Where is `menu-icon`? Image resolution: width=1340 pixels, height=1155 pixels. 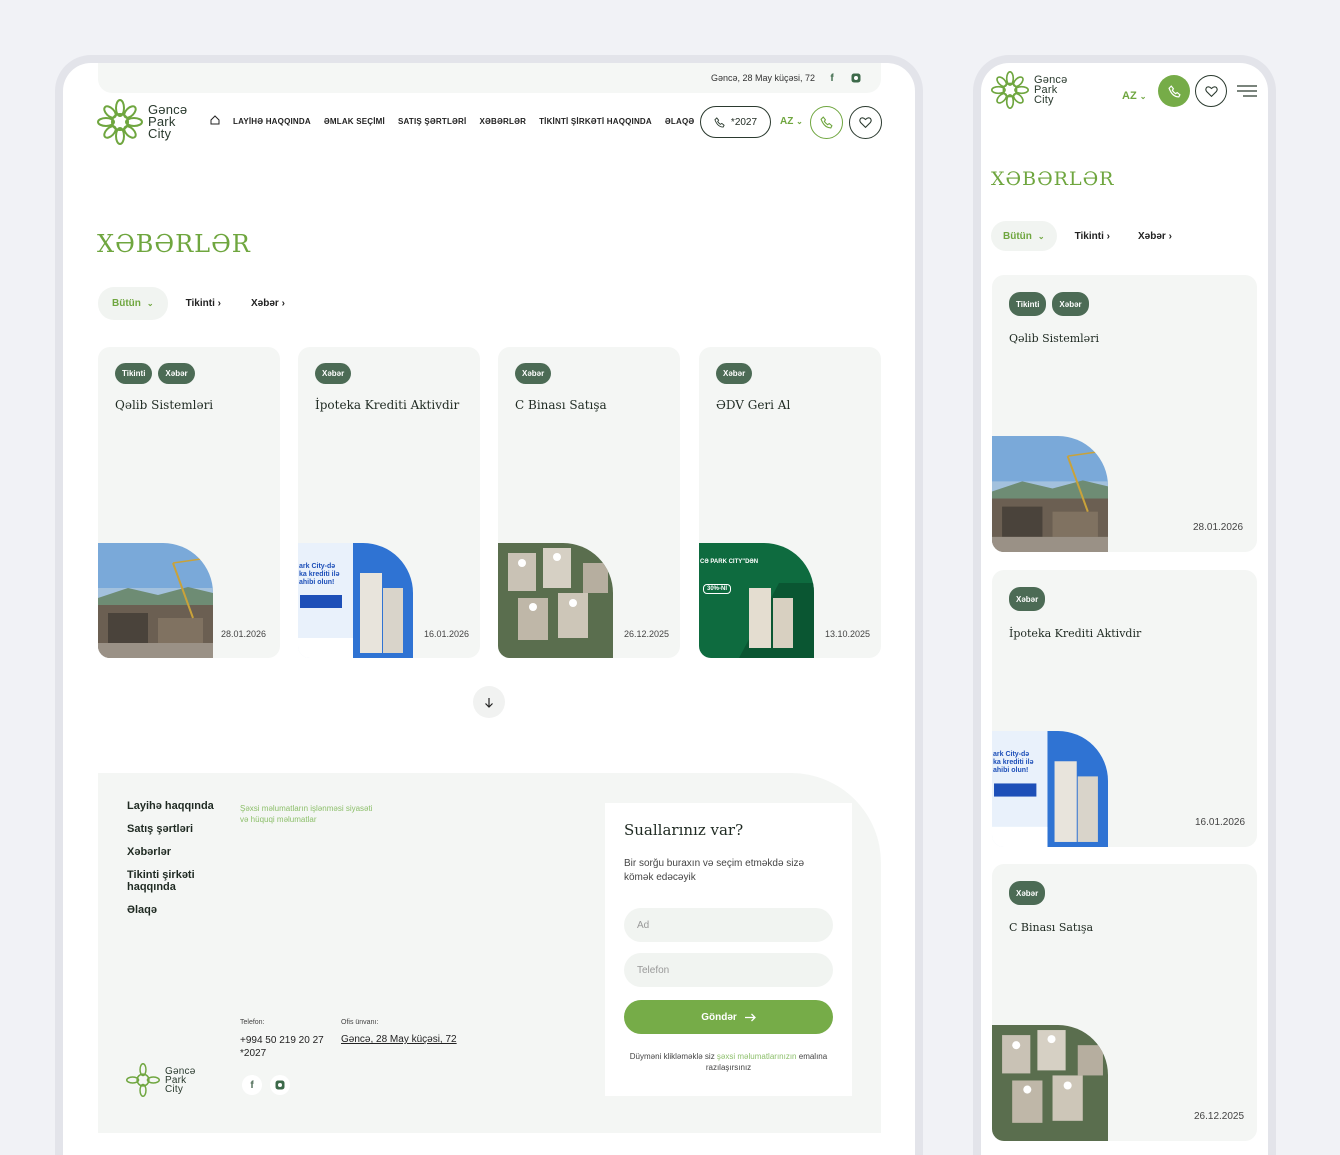 menu-icon is located at coordinates (1247, 93).